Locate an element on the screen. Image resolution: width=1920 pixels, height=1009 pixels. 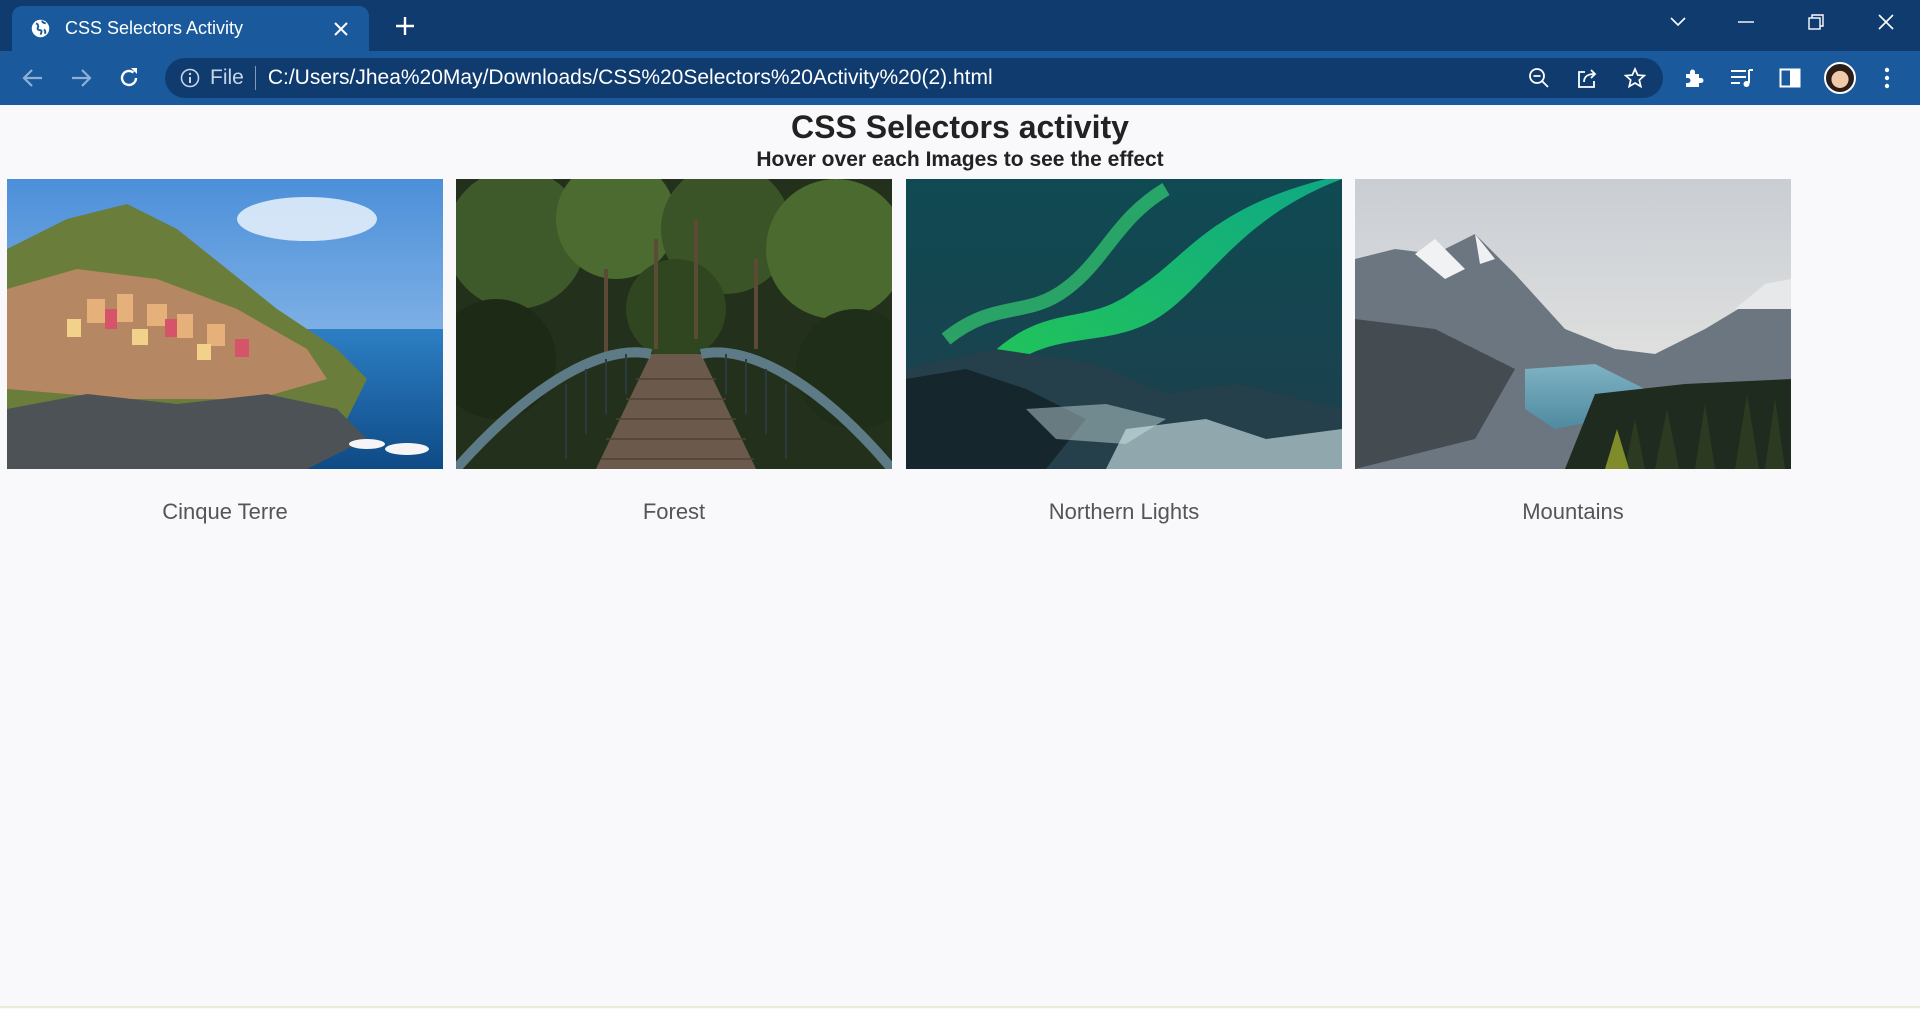
new-tab-button is located at coordinates (405, 26).